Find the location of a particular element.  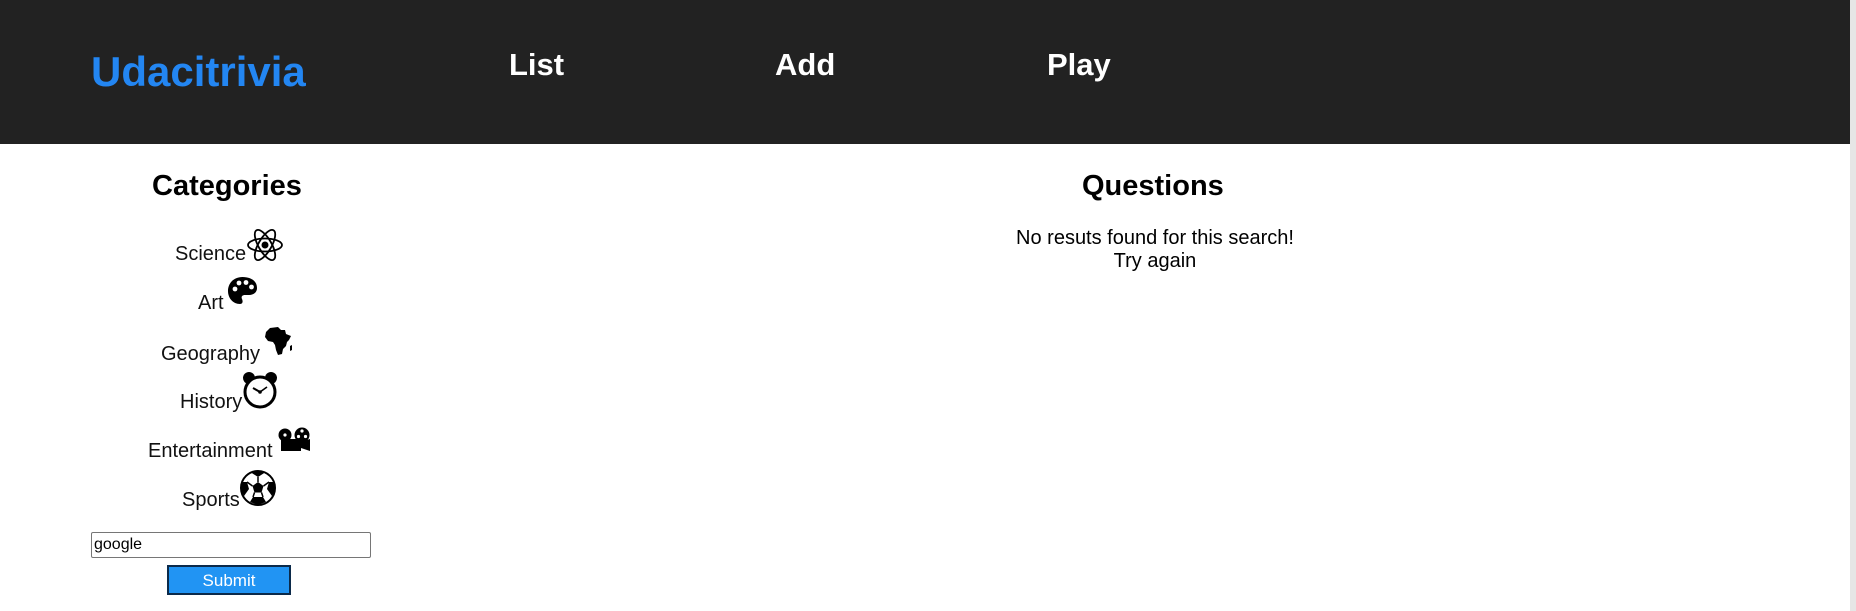

category-label: Geography is located at coordinates (210, 354).